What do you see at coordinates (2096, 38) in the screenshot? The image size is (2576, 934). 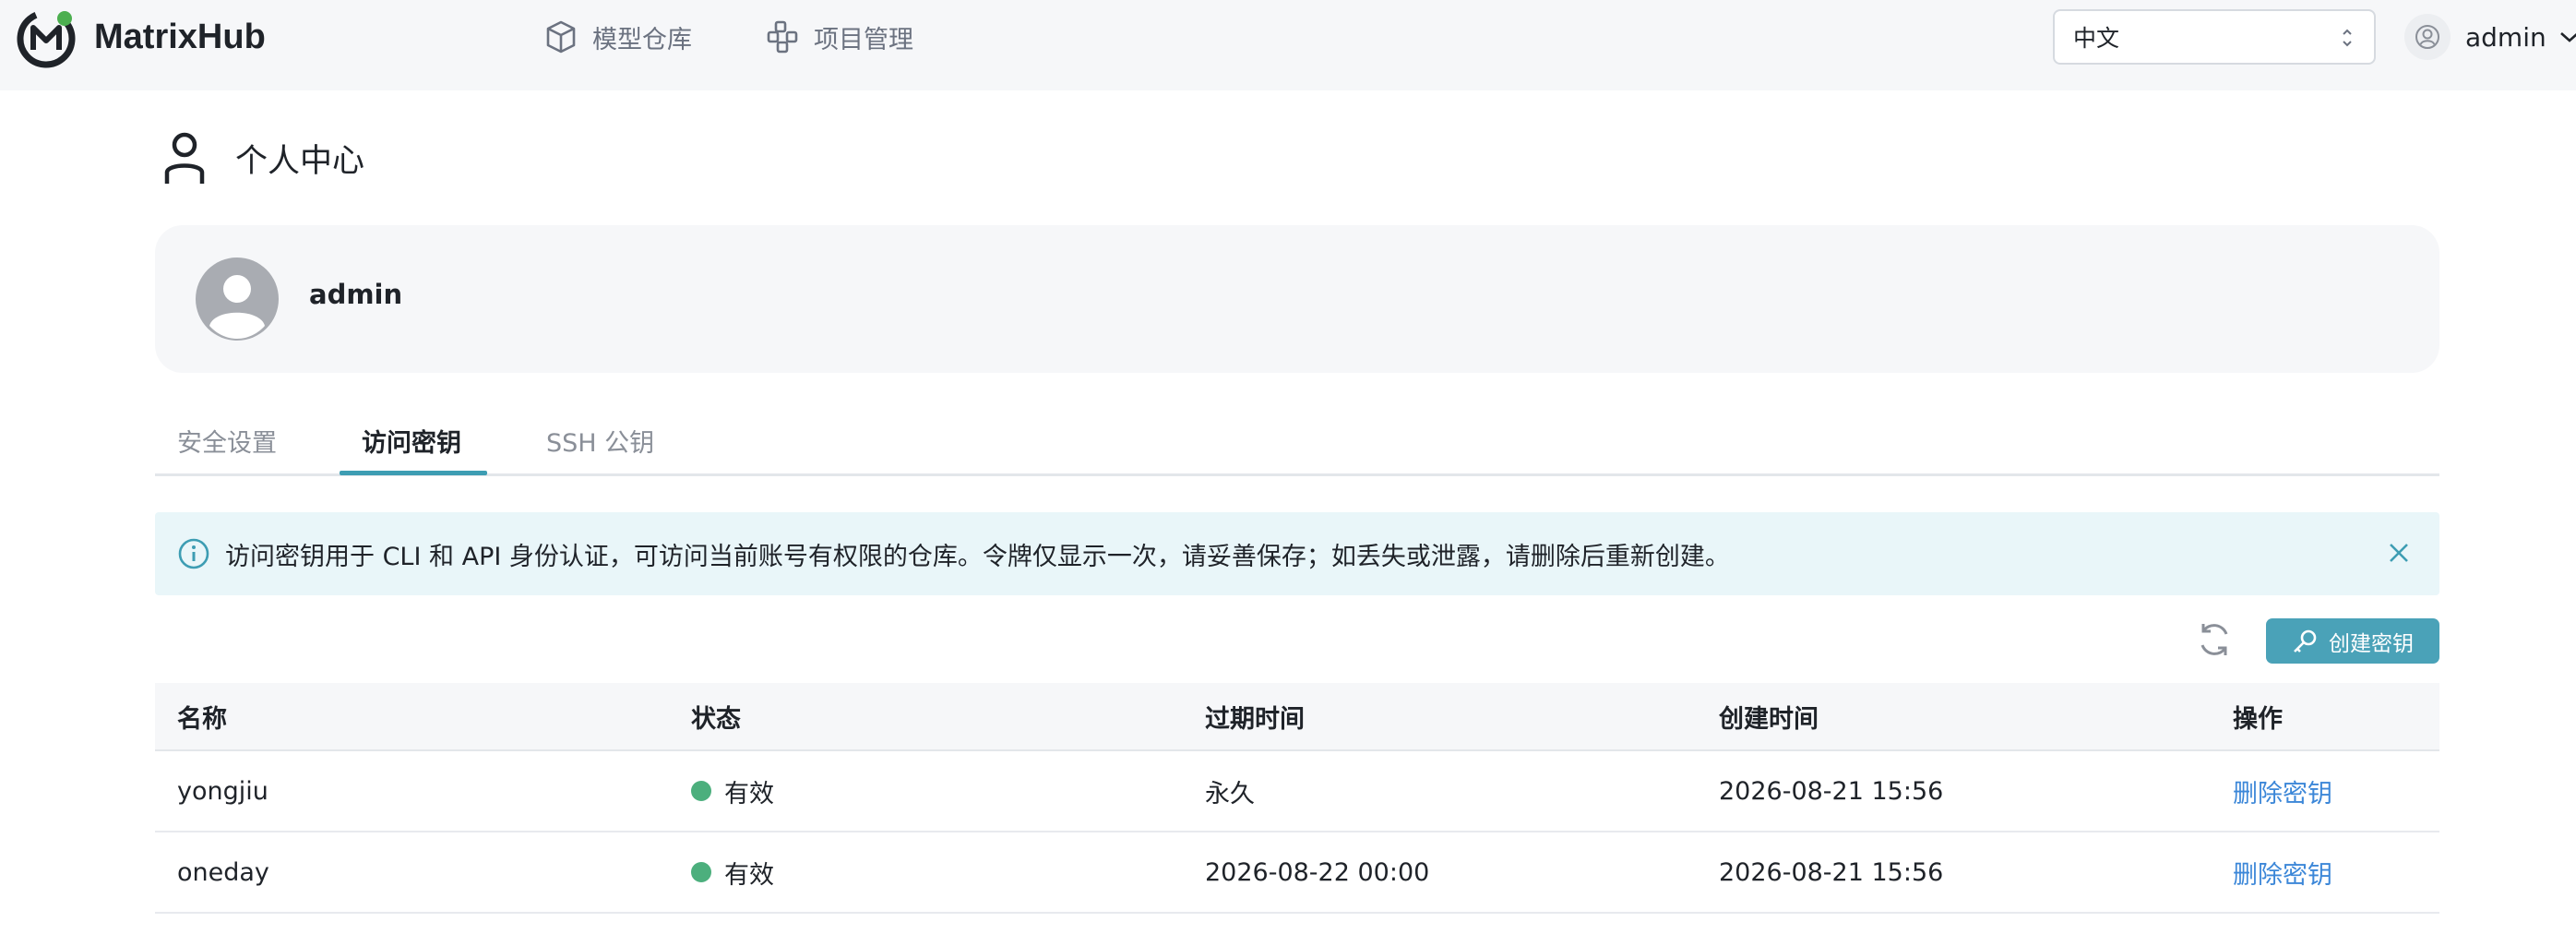 I see `language-select-value: 中文` at bounding box center [2096, 38].